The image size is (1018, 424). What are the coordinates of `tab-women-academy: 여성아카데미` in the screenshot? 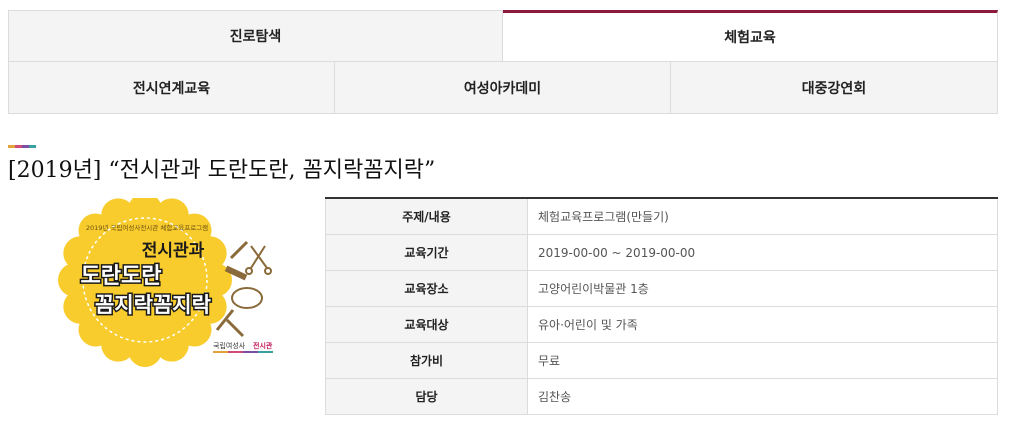 It's located at (503, 88).